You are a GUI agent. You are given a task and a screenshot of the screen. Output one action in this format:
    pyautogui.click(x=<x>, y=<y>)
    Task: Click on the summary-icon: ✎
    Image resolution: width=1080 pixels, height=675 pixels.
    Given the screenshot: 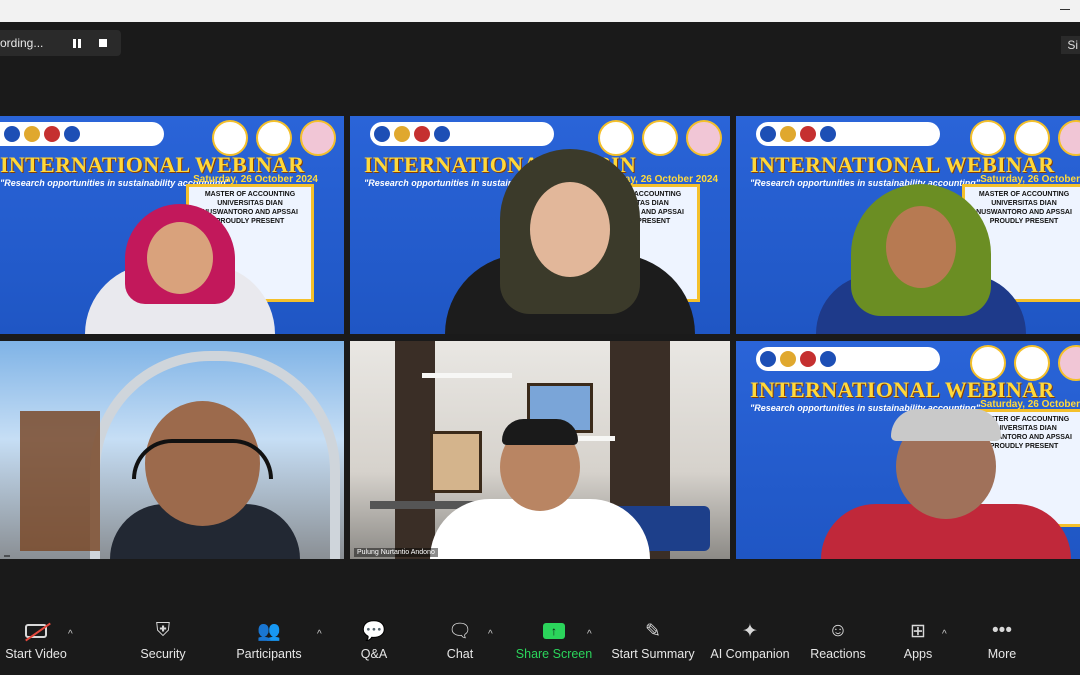 What is the action you would take?
    pyautogui.click(x=653, y=631)
    